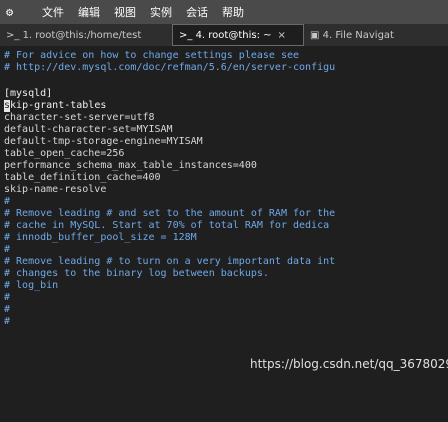  Describe the element at coordinates (100, 237) in the screenshot. I see `terminal-line: # innodb_buffer_pool_size = 128M` at that location.